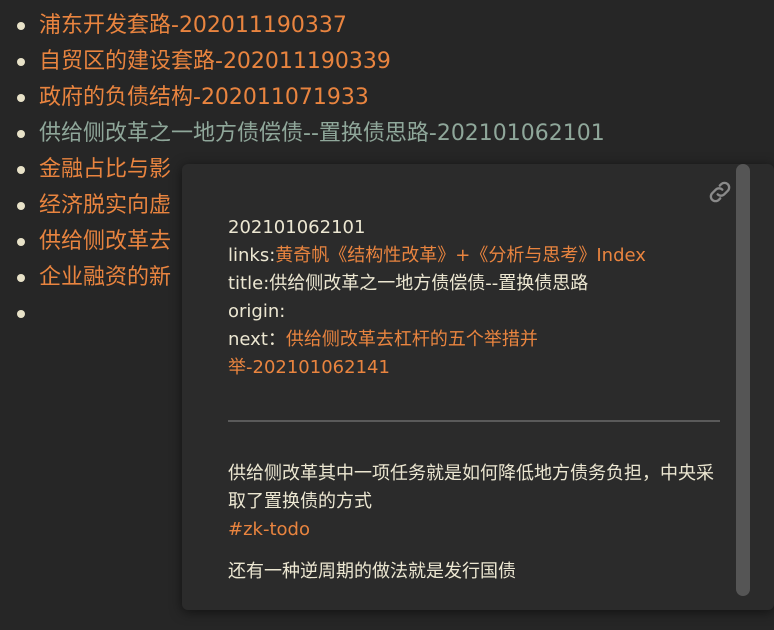 The width and height of the screenshot is (774, 630). What do you see at coordinates (297, 227) in the screenshot?
I see `note-id: 202101062101` at bounding box center [297, 227].